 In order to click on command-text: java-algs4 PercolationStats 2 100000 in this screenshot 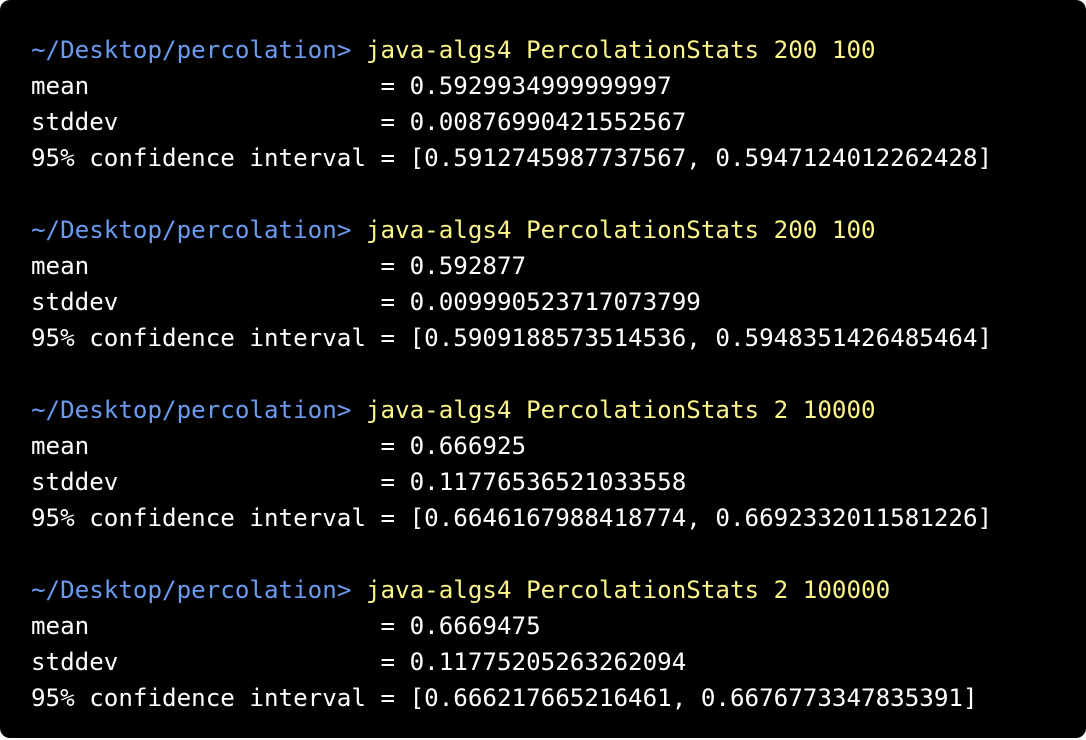, I will do `click(628, 590)`.